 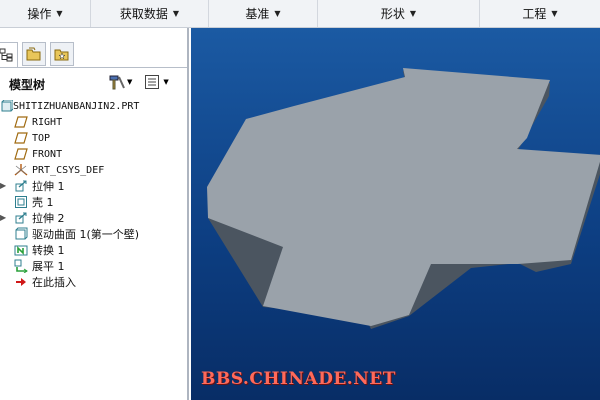 I want to click on tab-folder-browser, so click(x=34, y=54).